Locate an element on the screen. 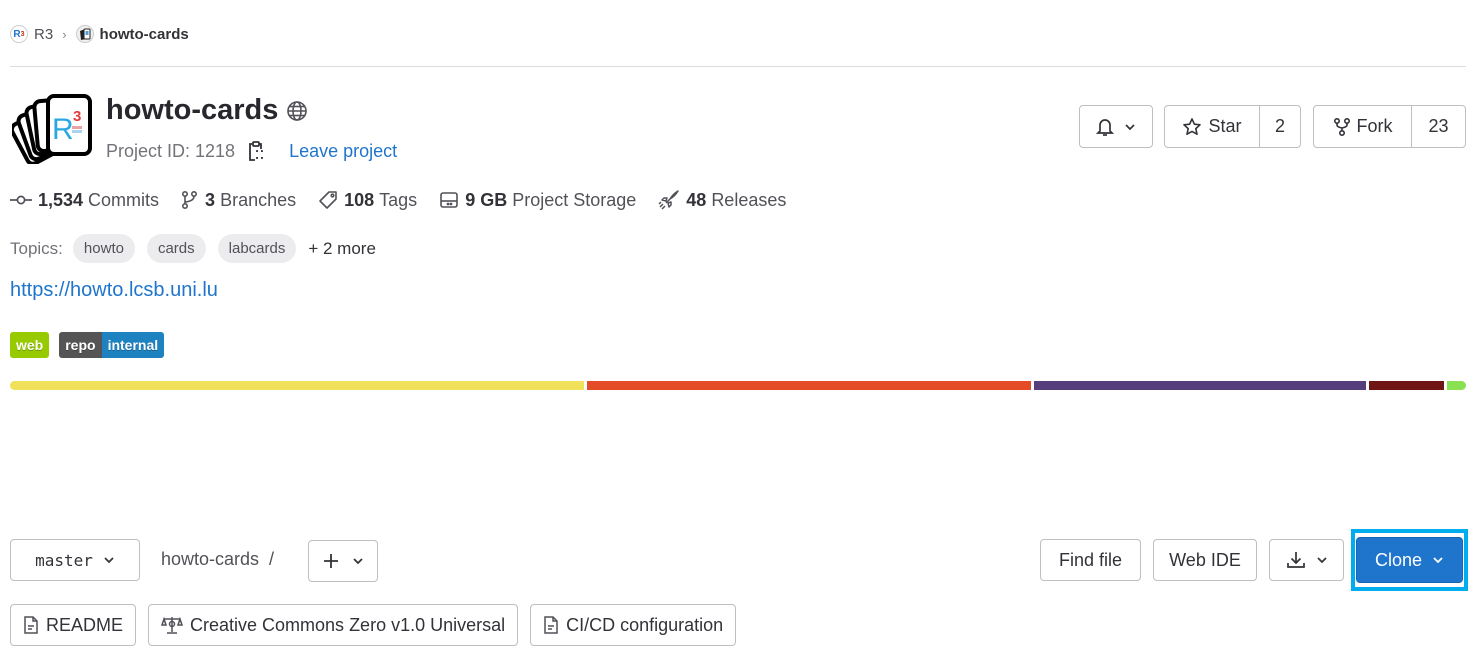 This screenshot has height=658, width=1478. download-source-dropdown is located at coordinates (1306, 560).